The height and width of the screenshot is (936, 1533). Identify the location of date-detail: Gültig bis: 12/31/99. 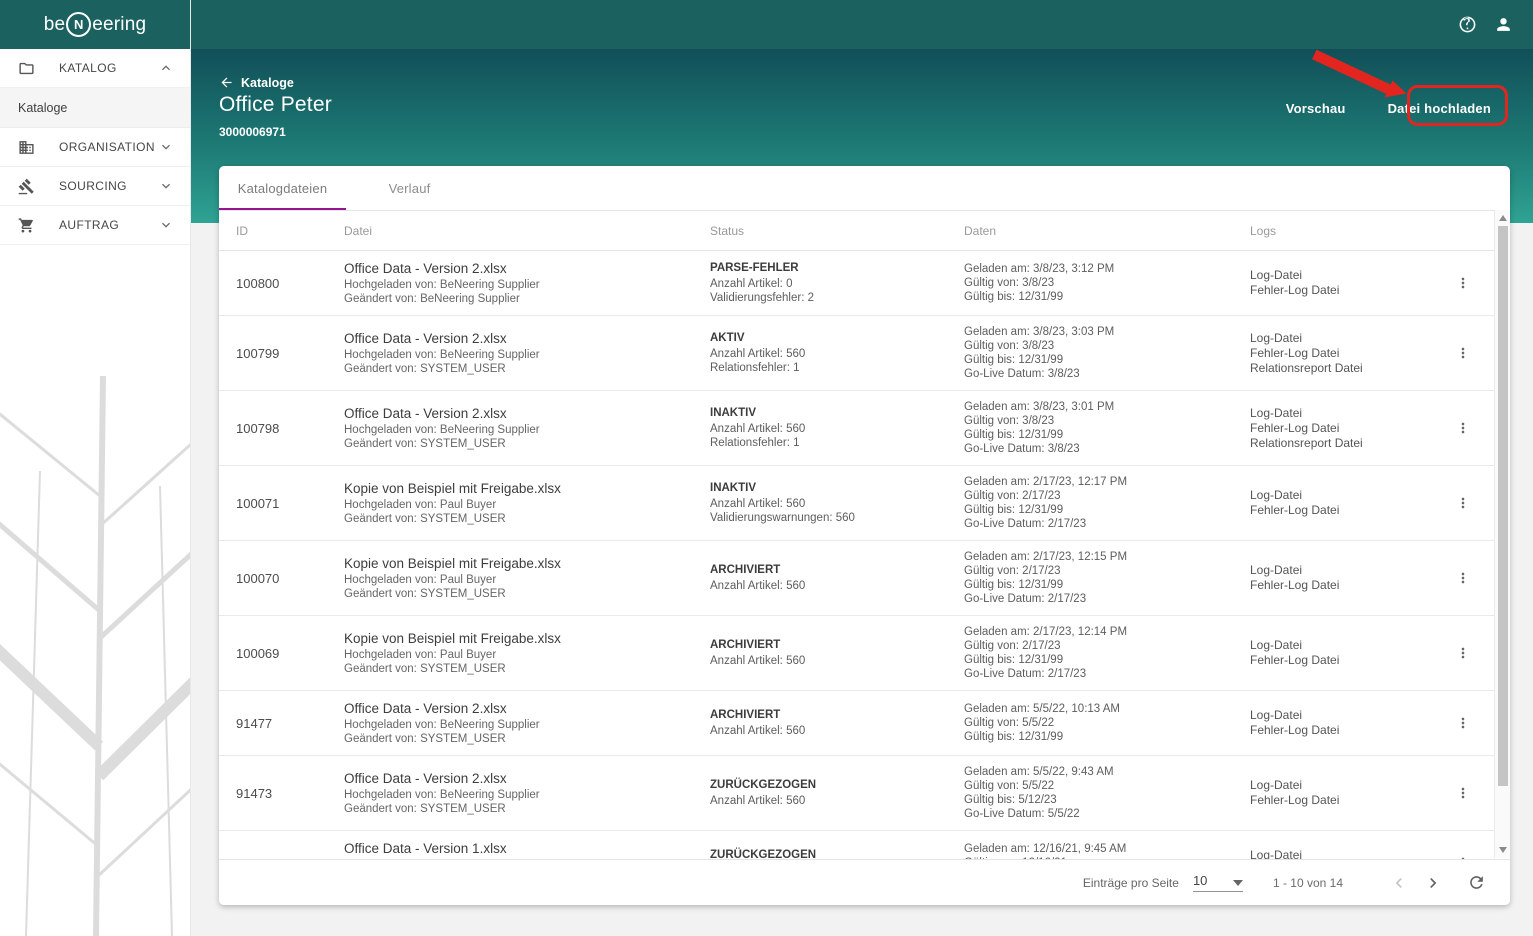
(1014, 660).